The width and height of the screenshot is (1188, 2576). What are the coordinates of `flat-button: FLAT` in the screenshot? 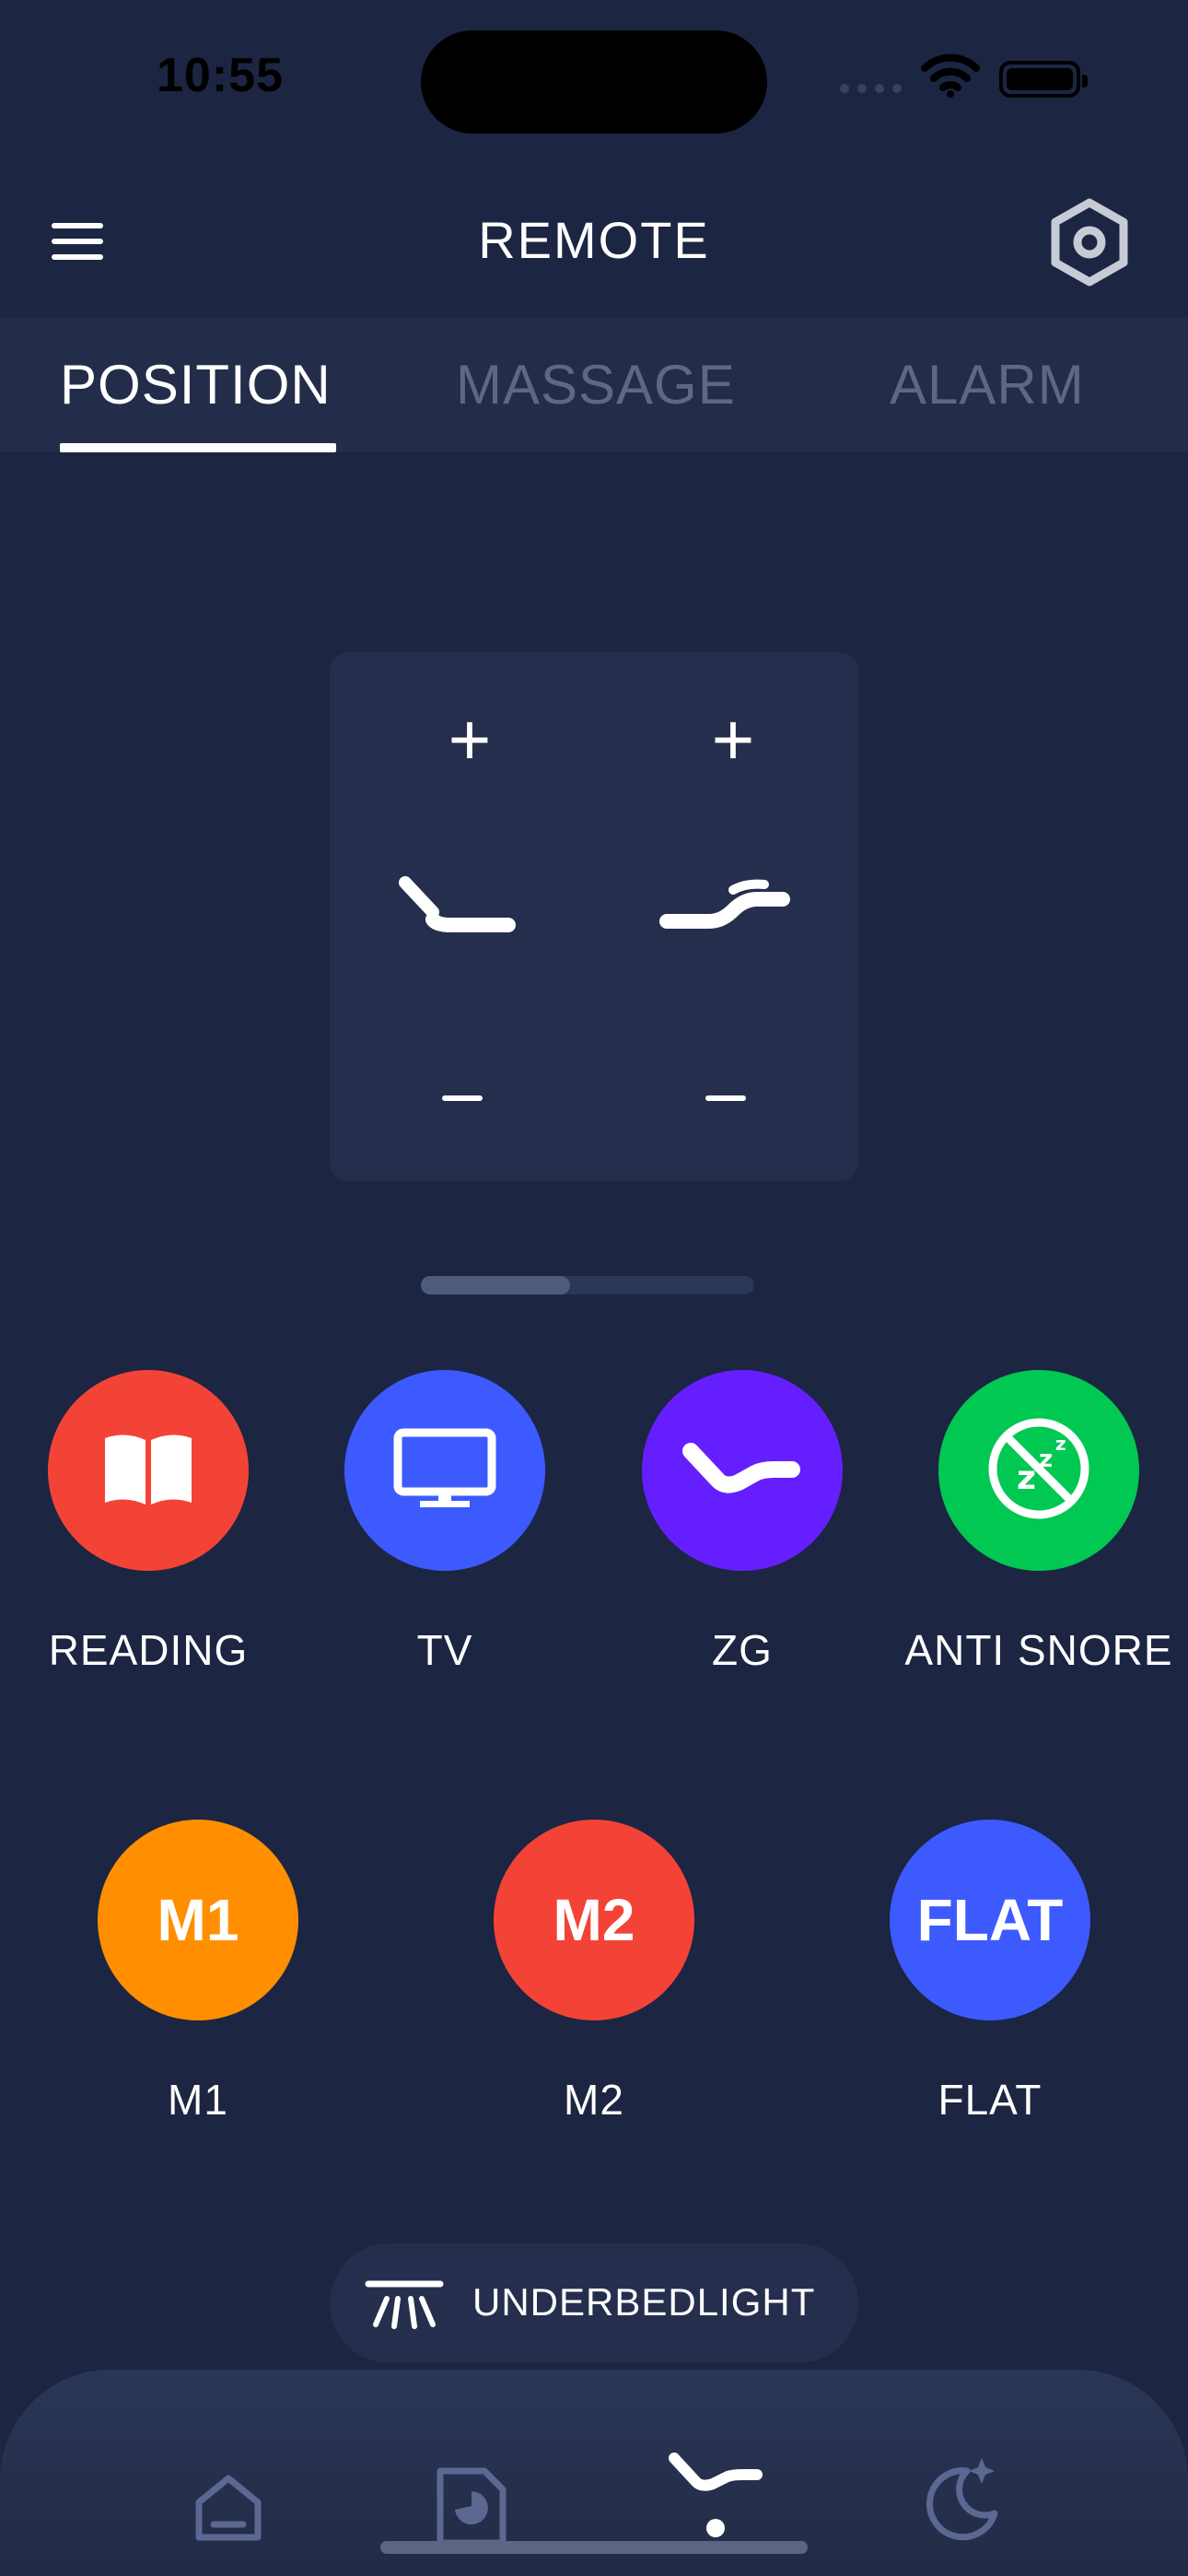 It's located at (990, 1920).